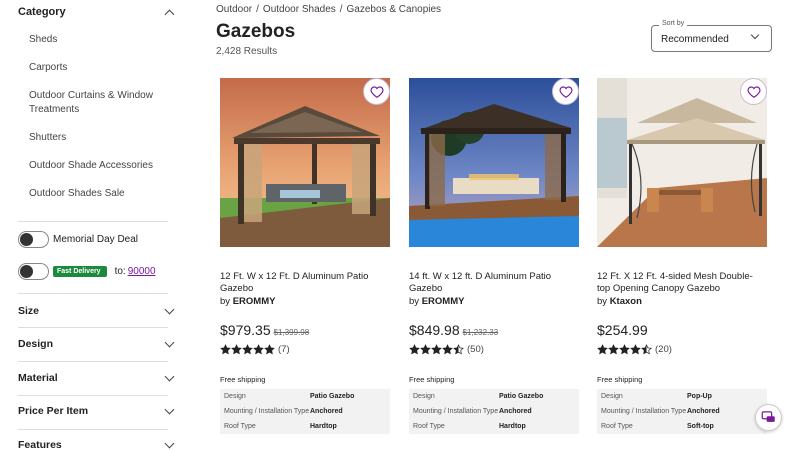  Describe the element at coordinates (284, 349) in the screenshot. I see `review-count: (7)` at that location.